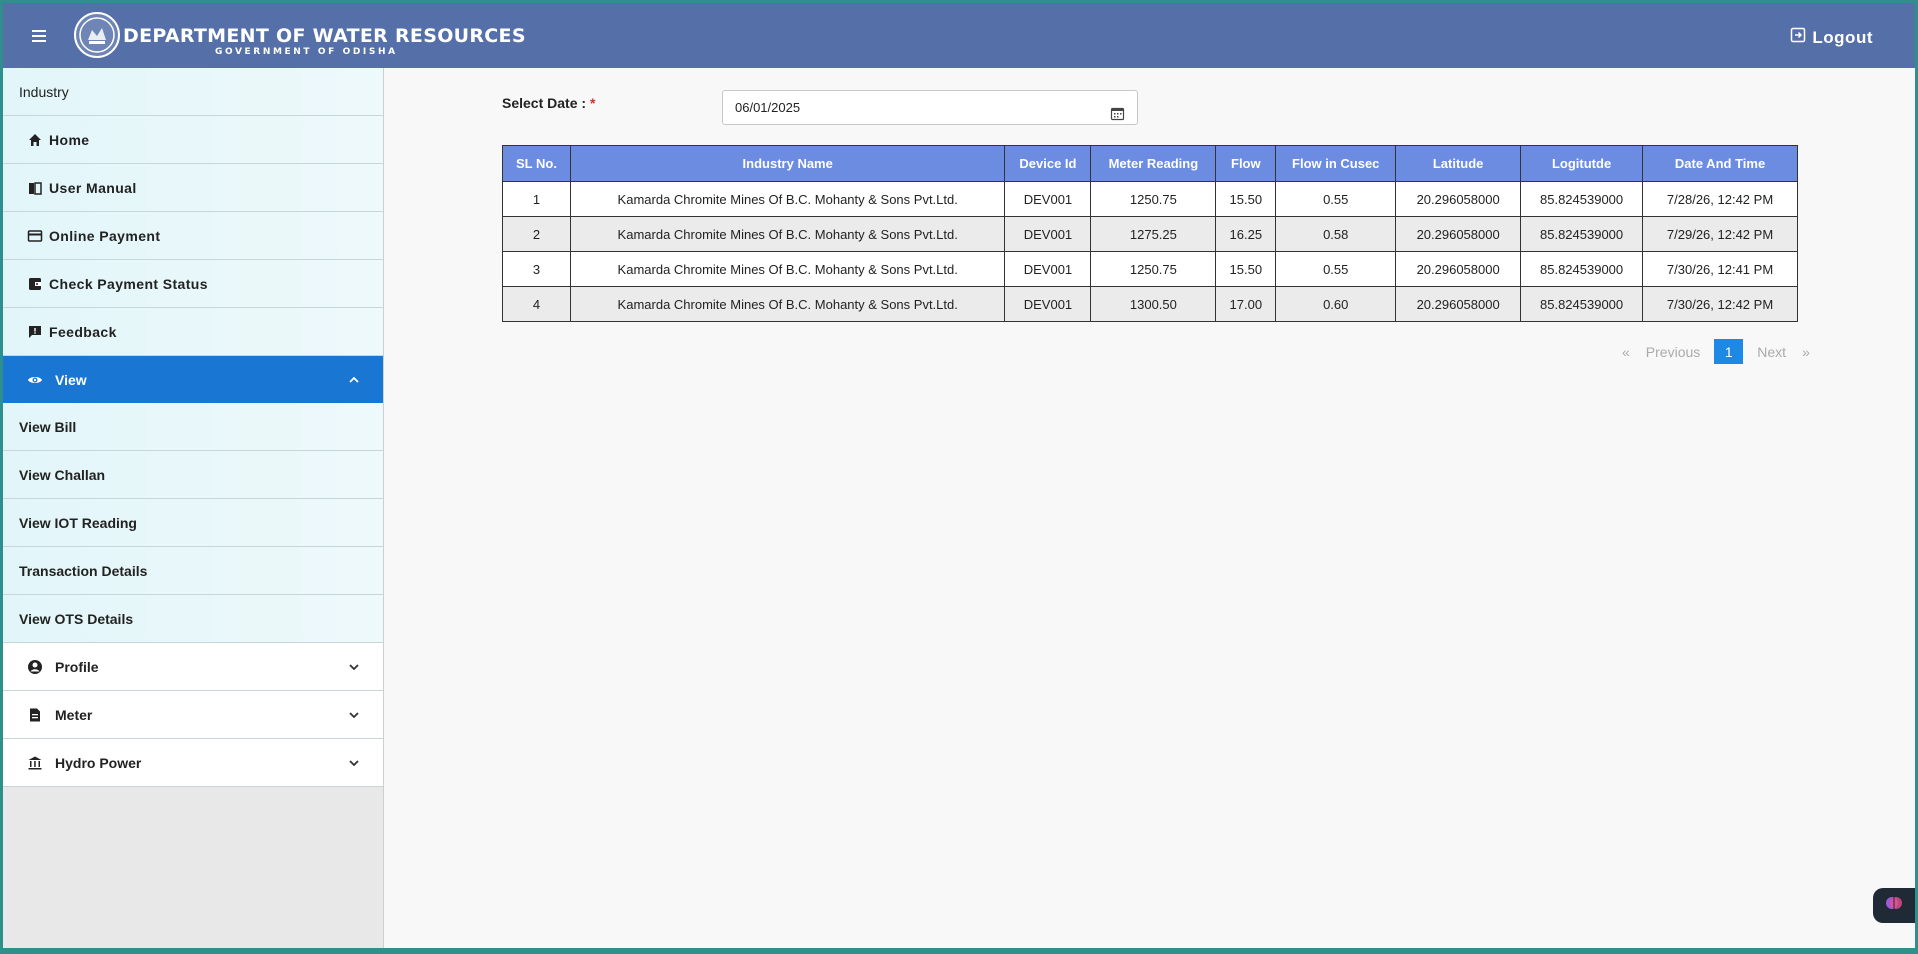 The height and width of the screenshot is (954, 1918). Describe the element at coordinates (768, 107) in the screenshot. I see `date-value: 06/01/2025` at that location.